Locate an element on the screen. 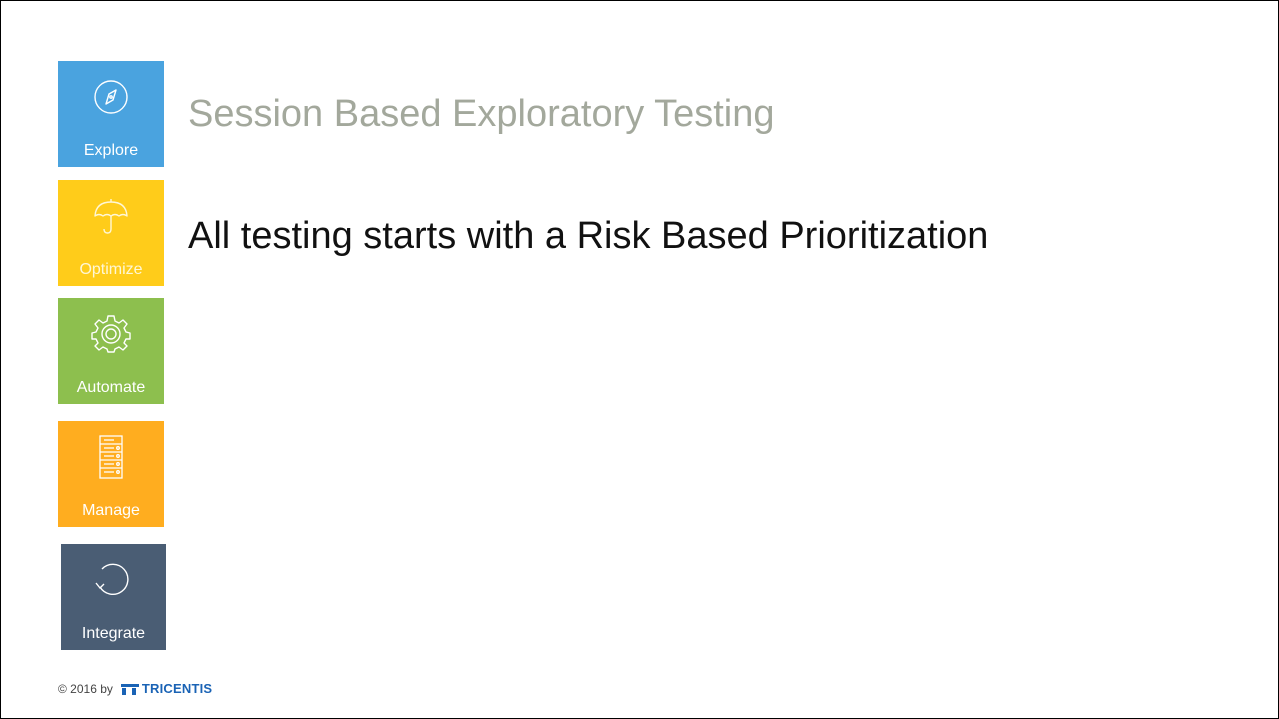 The height and width of the screenshot is (719, 1279). tile-explore: Explore is located at coordinates (111, 114).